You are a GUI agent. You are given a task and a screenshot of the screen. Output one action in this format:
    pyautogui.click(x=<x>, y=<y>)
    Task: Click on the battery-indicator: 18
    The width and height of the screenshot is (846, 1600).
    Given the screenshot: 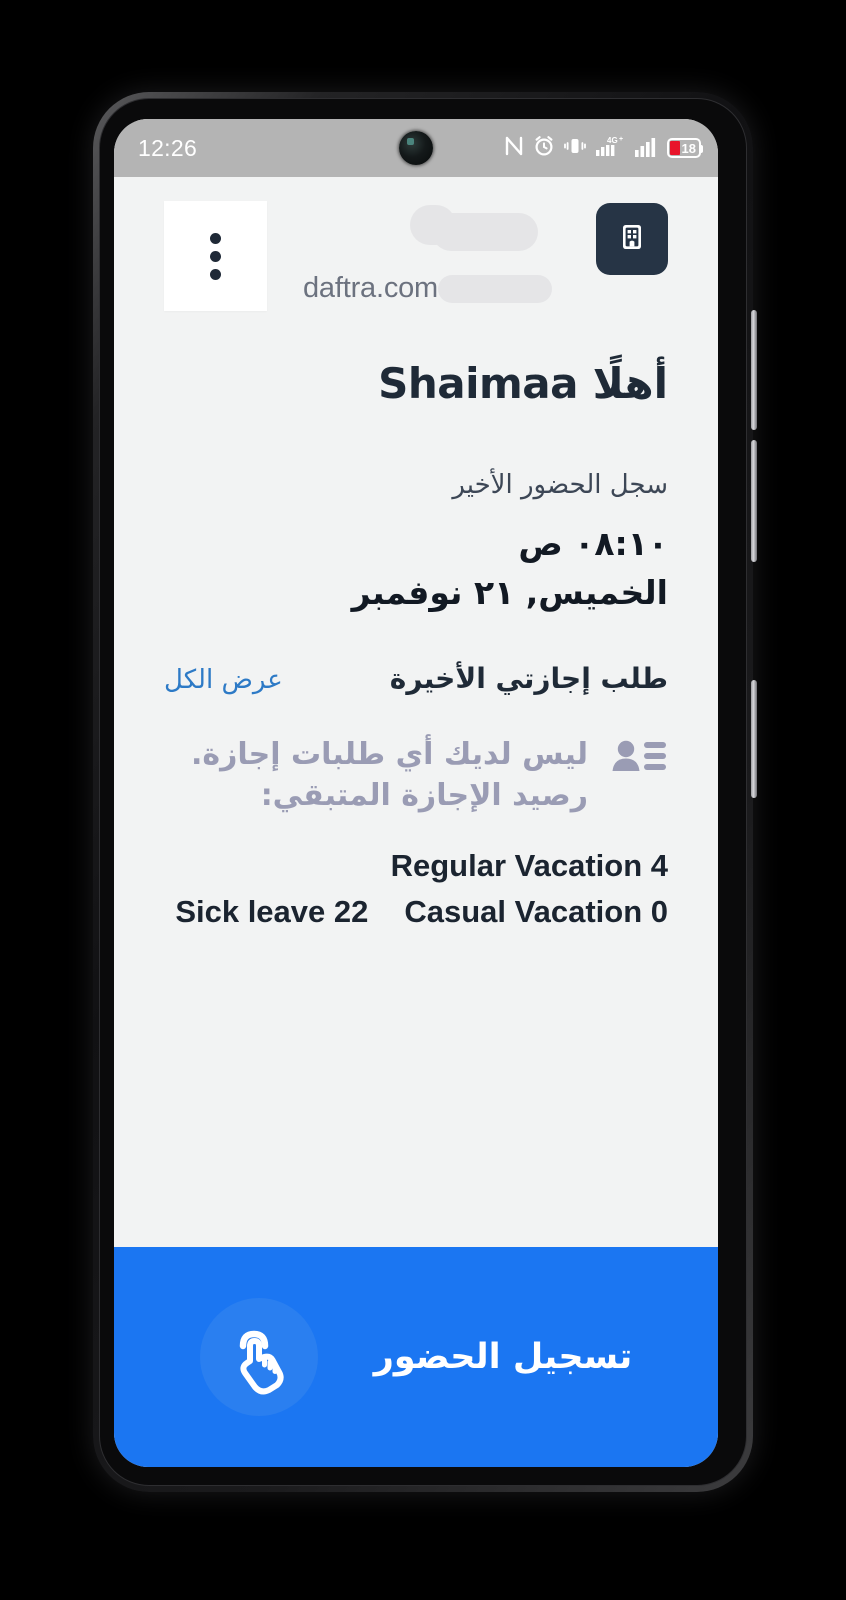 What is the action you would take?
    pyautogui.click(x=685, y=148)
    